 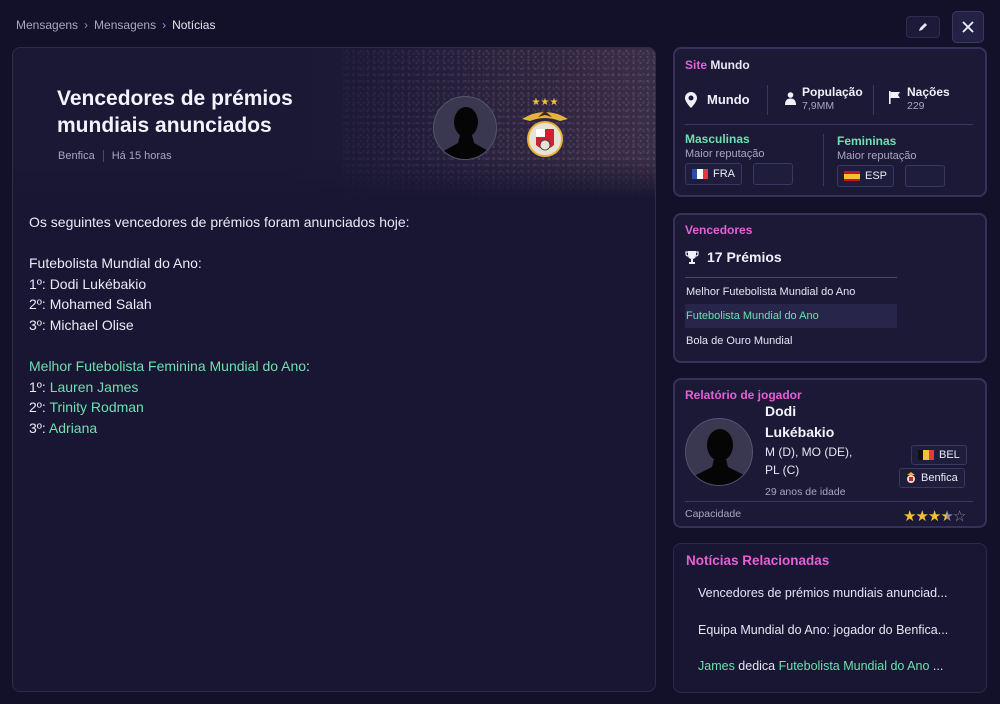 What do you see at coordinates (911, 477) in the screenshot?
I see `benfica-crest-icon` at bounding box center [911, 477].